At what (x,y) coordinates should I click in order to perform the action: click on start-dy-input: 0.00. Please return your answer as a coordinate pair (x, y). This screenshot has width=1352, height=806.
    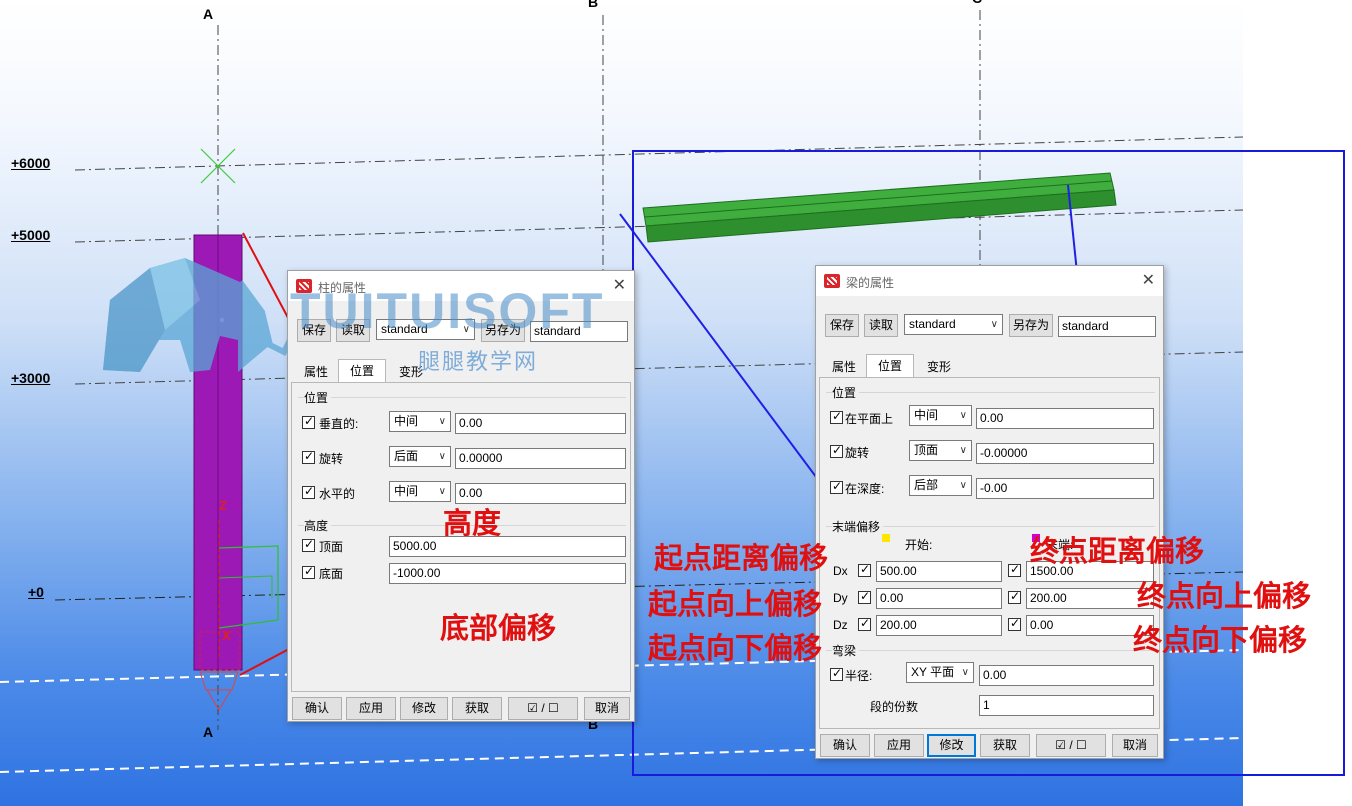
    Looking at the image, I should click on (939, 598).